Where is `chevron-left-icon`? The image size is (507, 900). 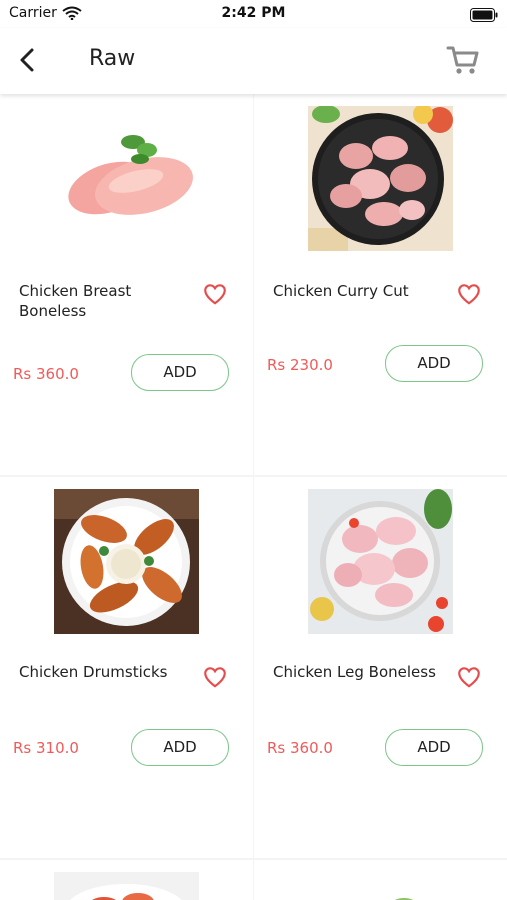 chevron-left-icon is located at coordinates (27, 60).